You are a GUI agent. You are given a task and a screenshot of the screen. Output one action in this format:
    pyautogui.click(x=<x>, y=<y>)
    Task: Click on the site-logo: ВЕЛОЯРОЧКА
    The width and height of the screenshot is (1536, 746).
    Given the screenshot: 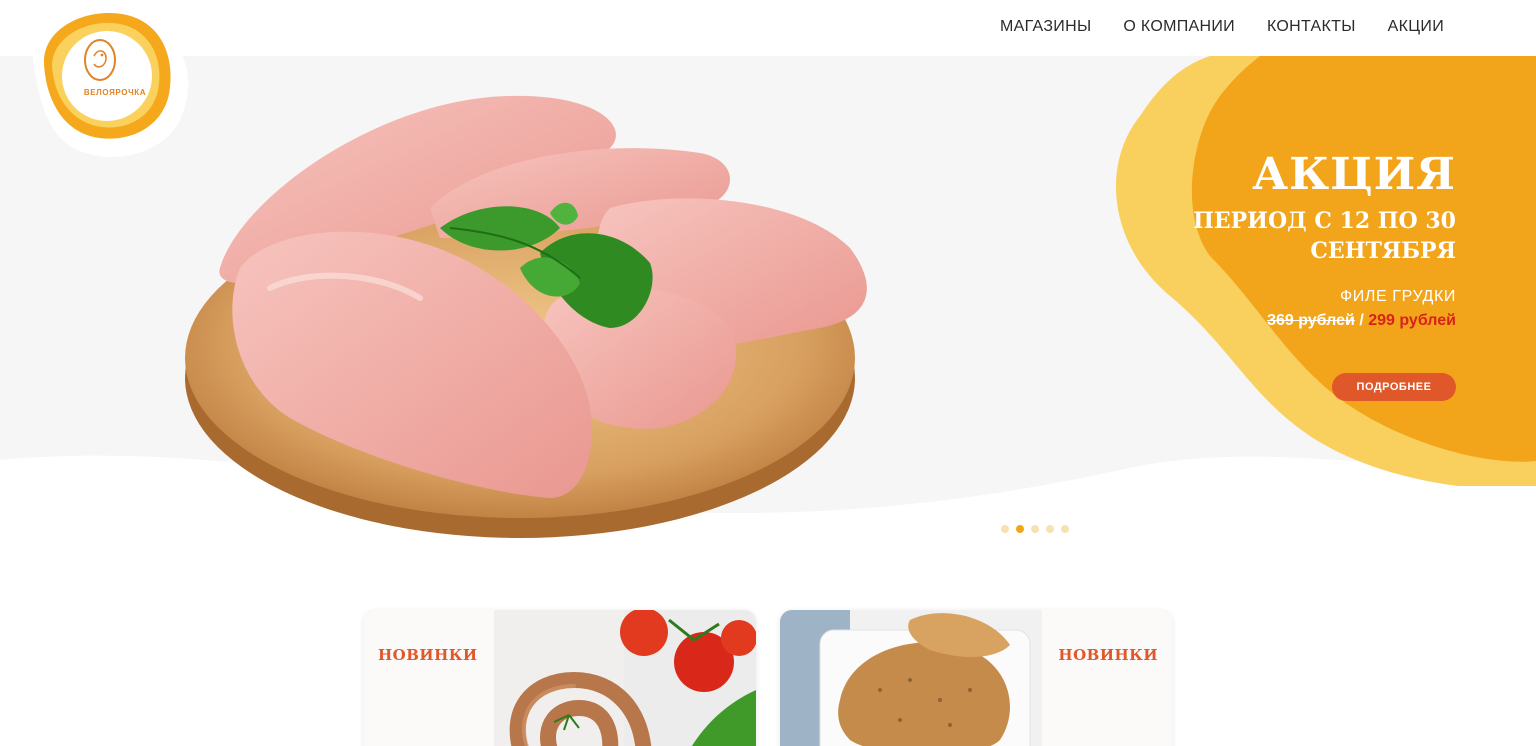 What is the action you would take?
    pyautogui.click(x=104, y=84)
    